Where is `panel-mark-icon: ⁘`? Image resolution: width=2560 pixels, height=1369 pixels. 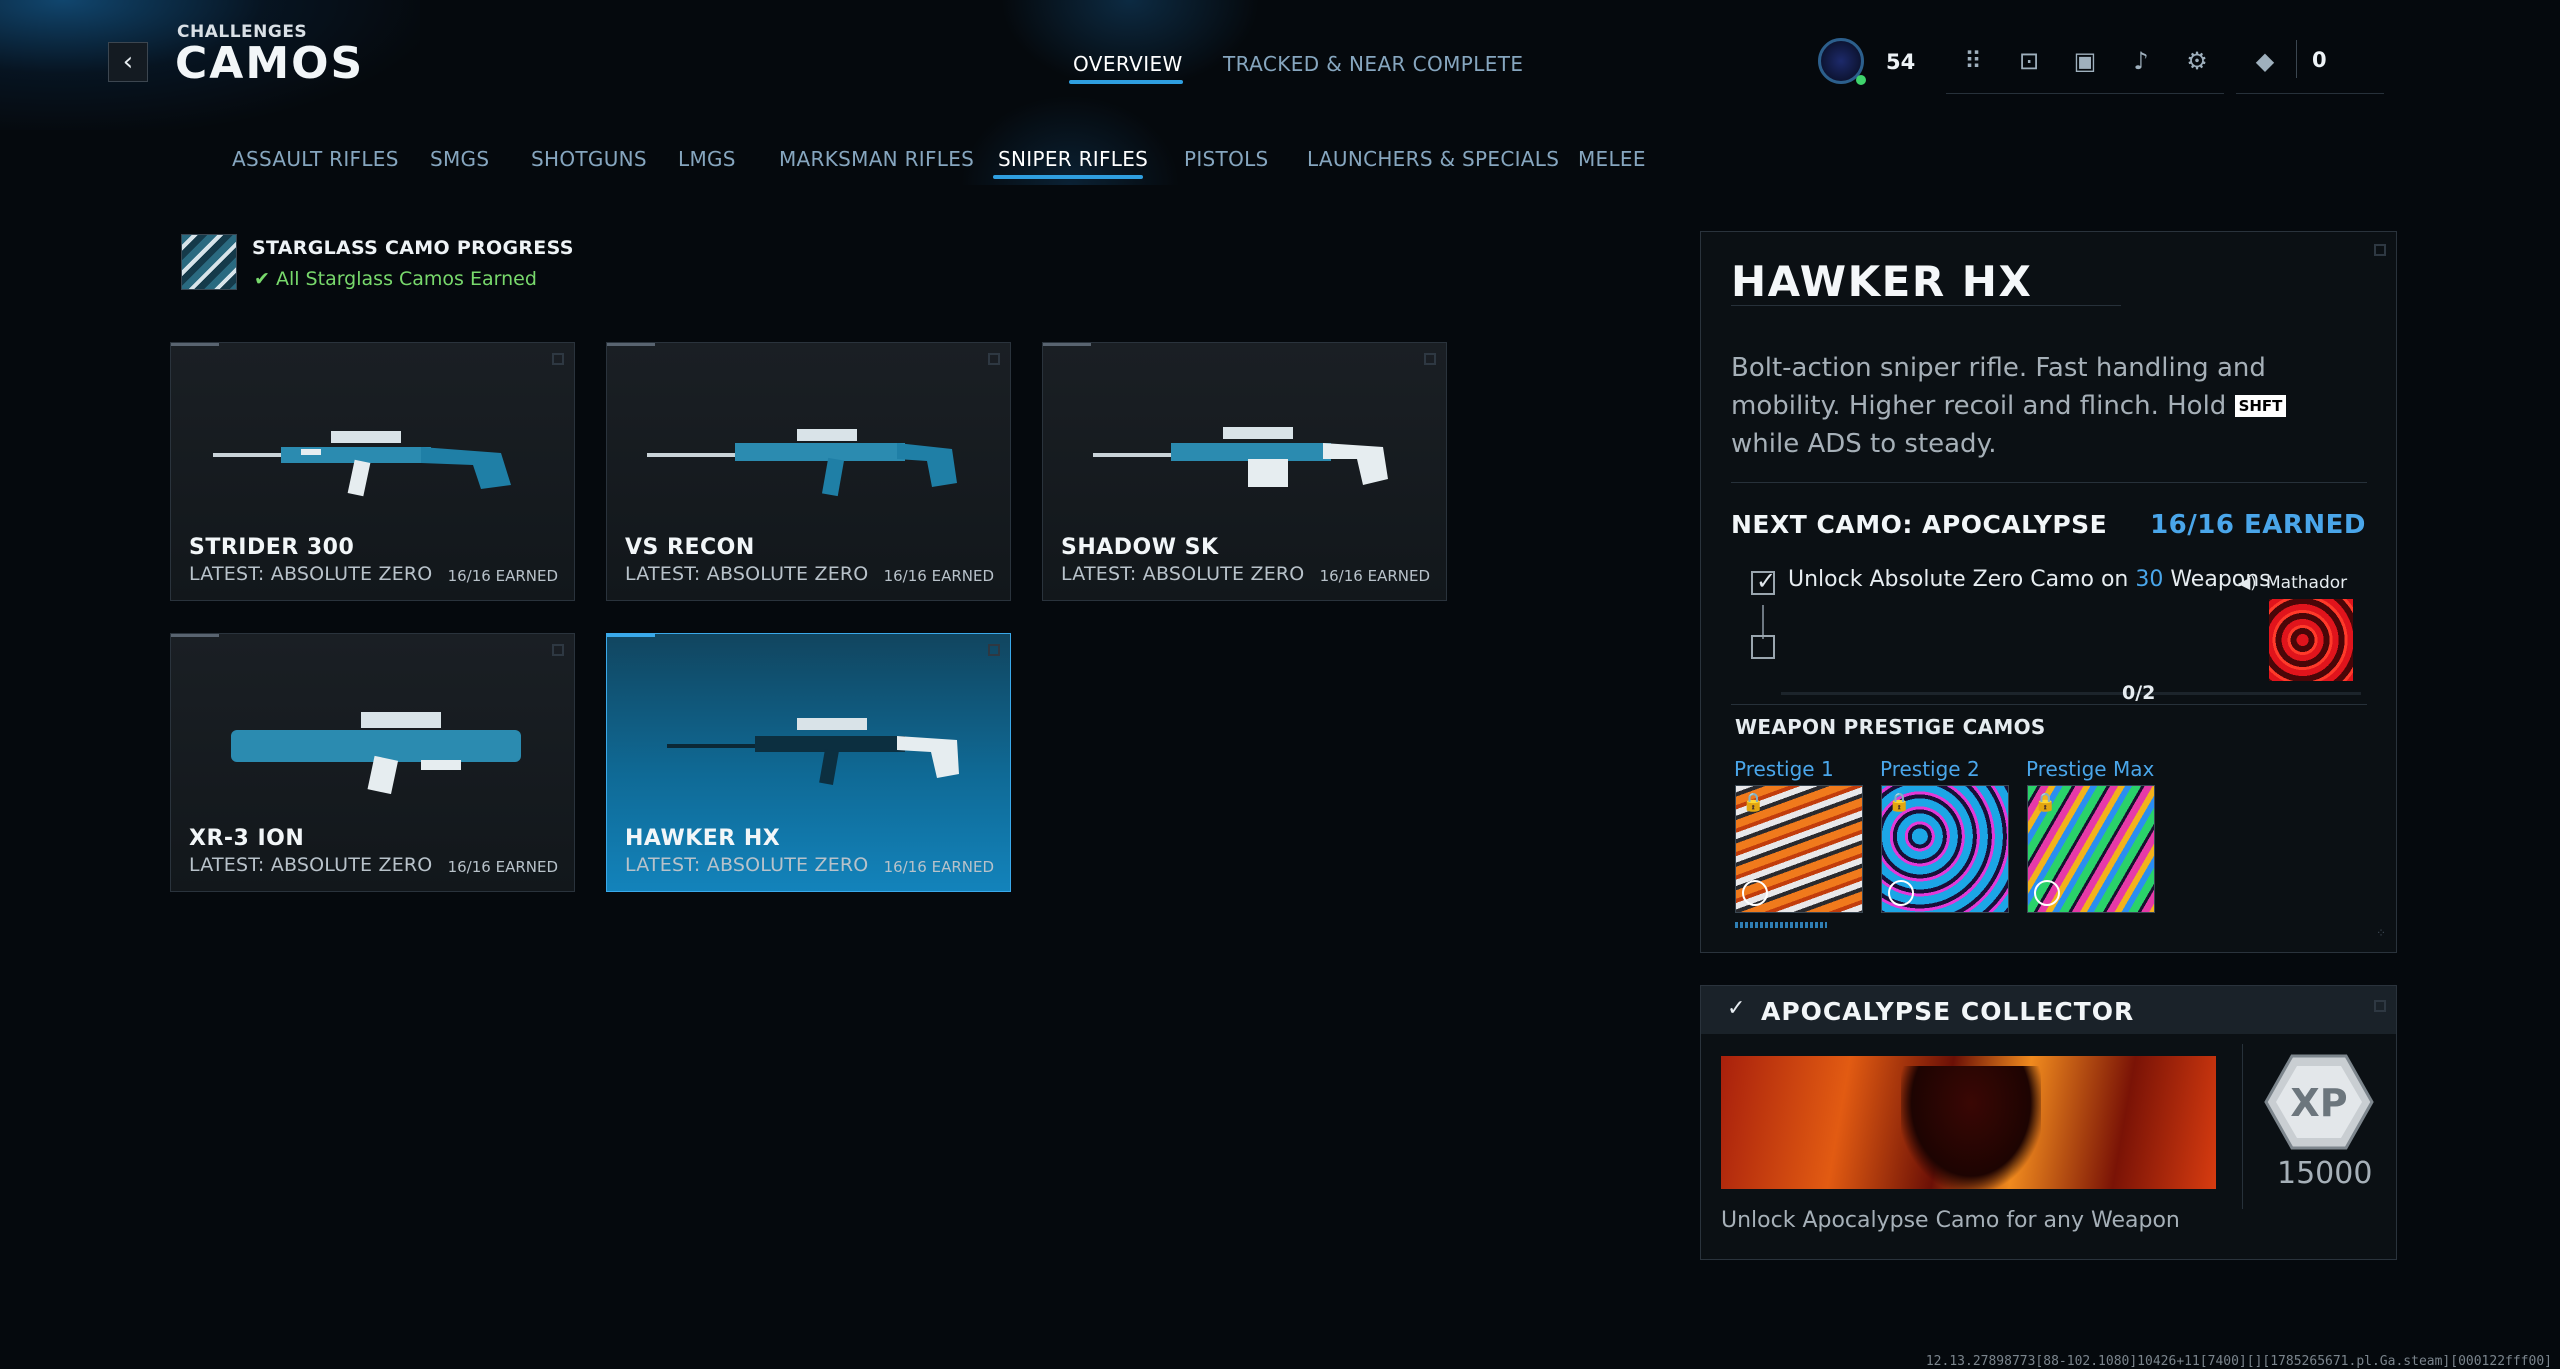 panel-mark-icon: ⁘ is located at coordinates (2380, 933).